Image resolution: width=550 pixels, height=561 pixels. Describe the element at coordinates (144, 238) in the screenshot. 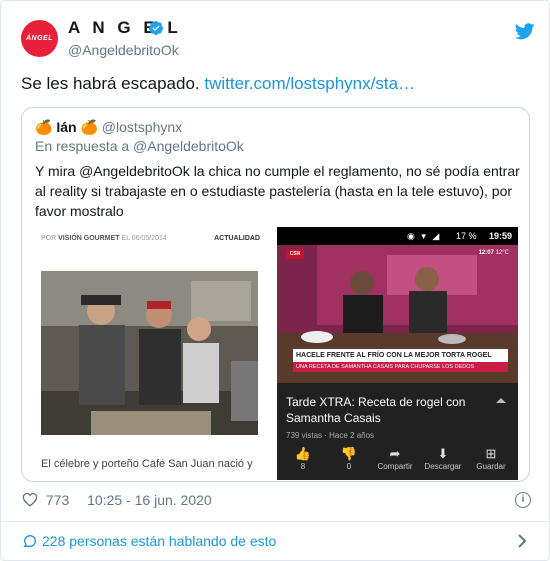

I see `article-date: EL 06/05/2014` at that location.